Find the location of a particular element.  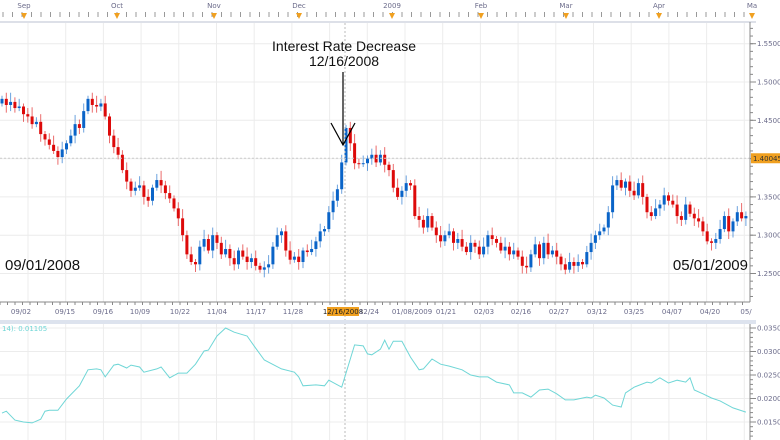

time-tick-label: 02/27 is located at coordinates (559, 312).